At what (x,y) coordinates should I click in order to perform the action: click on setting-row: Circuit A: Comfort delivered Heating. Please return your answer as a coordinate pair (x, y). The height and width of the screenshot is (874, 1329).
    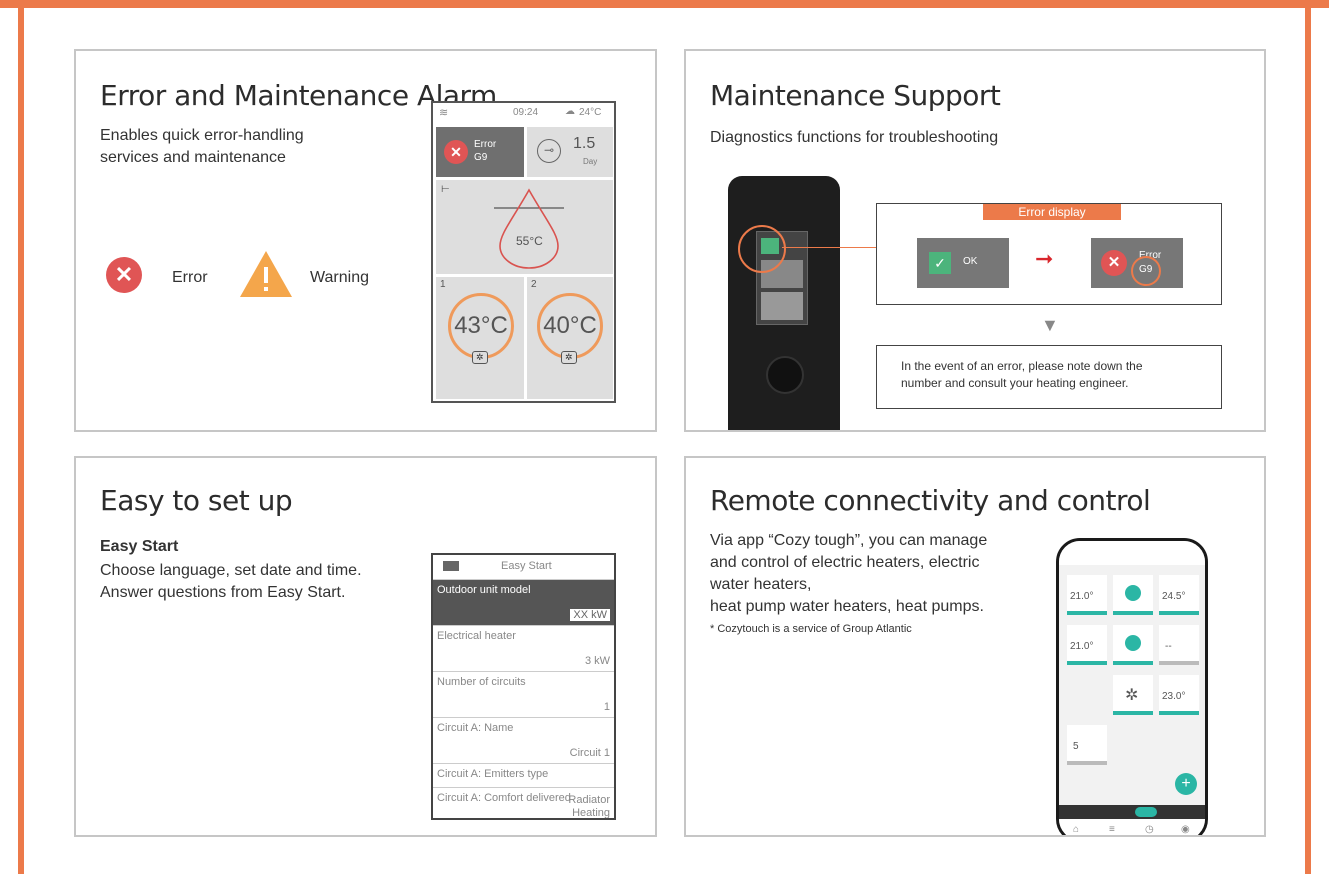
    Looking at the image, I should click on (523, 803).